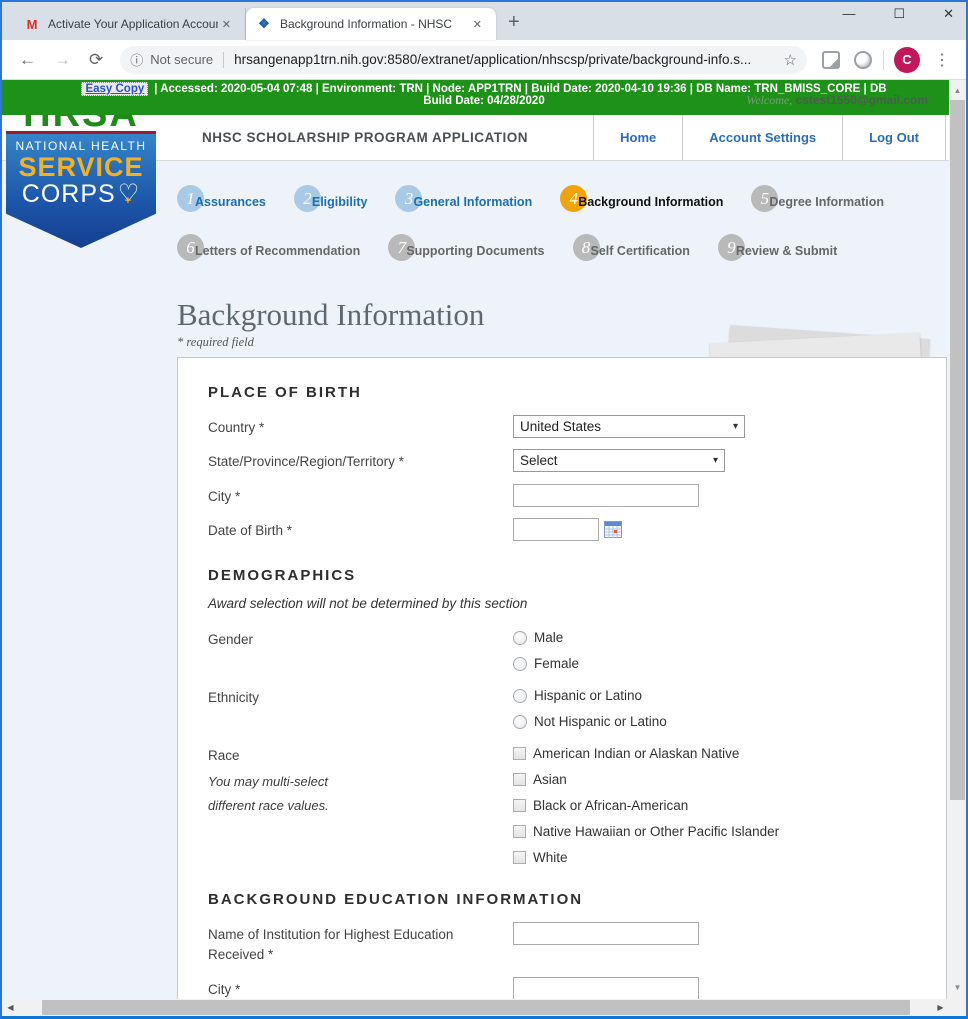 The width and height of the screenshot is (968, 1019). What do you see at coordinates (519, 753) in the screenshot?
I see `american-indian-checkbox` at bounding box center [519, 753].